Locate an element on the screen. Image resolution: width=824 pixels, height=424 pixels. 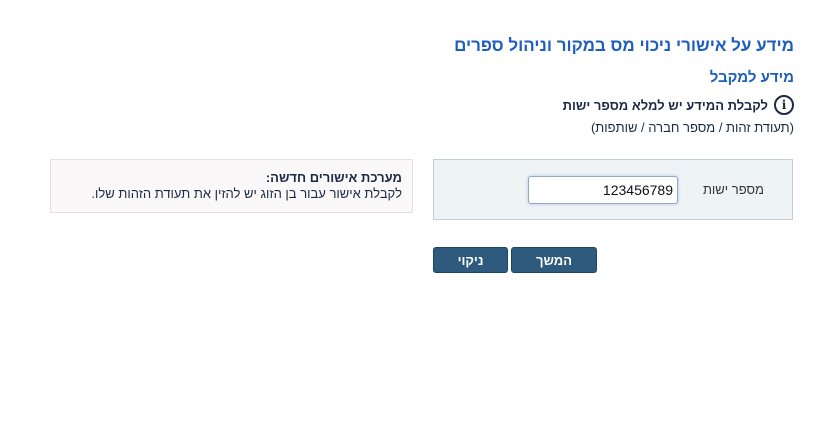
entity-number-label: מספר ישות is located at coordinates (733, 189).